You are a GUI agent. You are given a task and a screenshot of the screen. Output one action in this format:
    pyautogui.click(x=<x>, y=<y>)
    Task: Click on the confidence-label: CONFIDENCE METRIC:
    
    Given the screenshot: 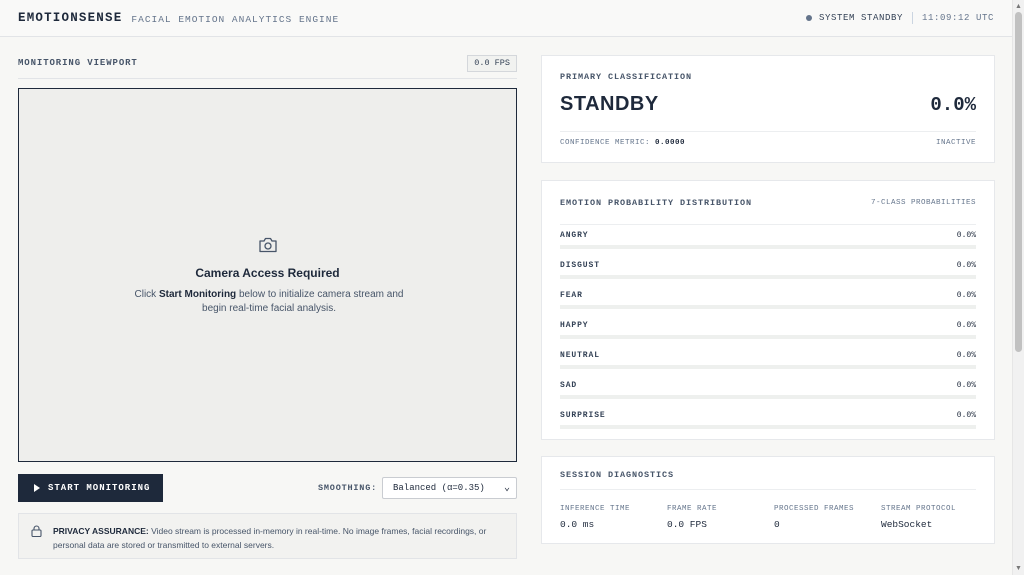 What is the action you would take?
    pyautogui.click(x=605, y=143)
    